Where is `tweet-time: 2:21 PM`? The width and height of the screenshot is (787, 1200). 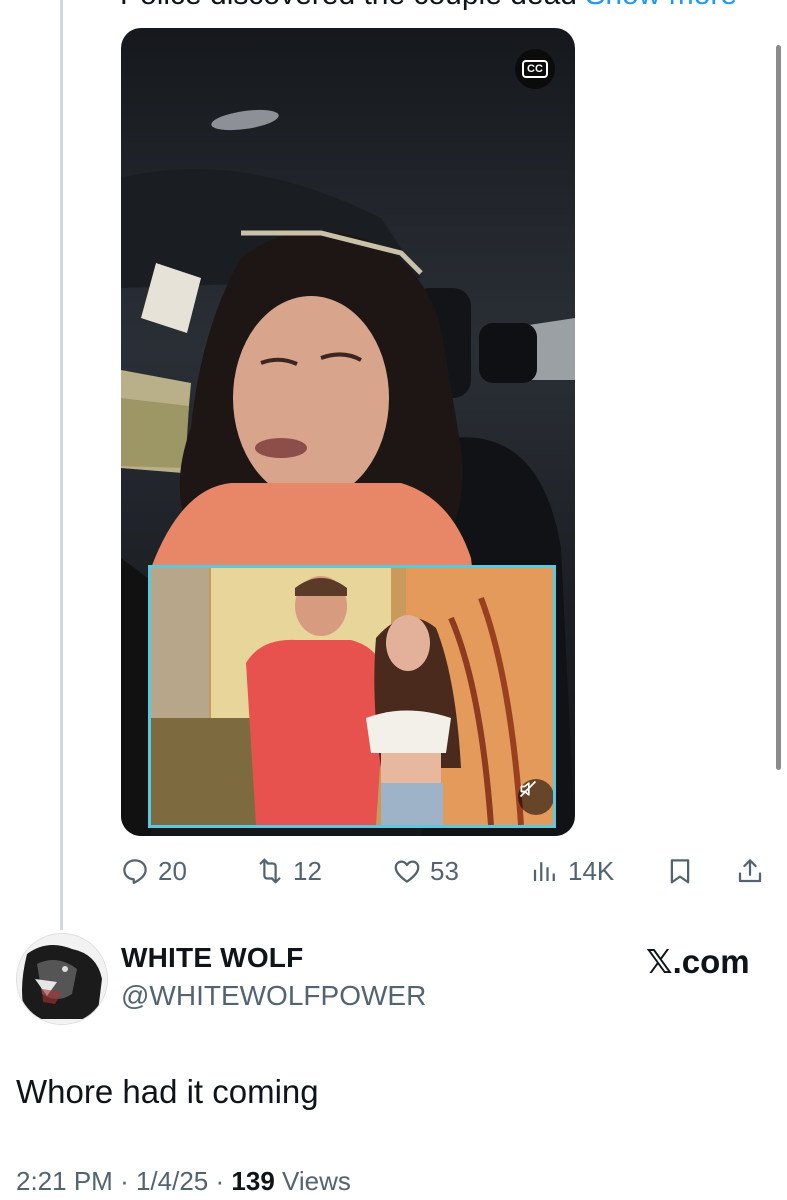 tweet-time: 2:21 PM is located at coordinates (64, 1181).